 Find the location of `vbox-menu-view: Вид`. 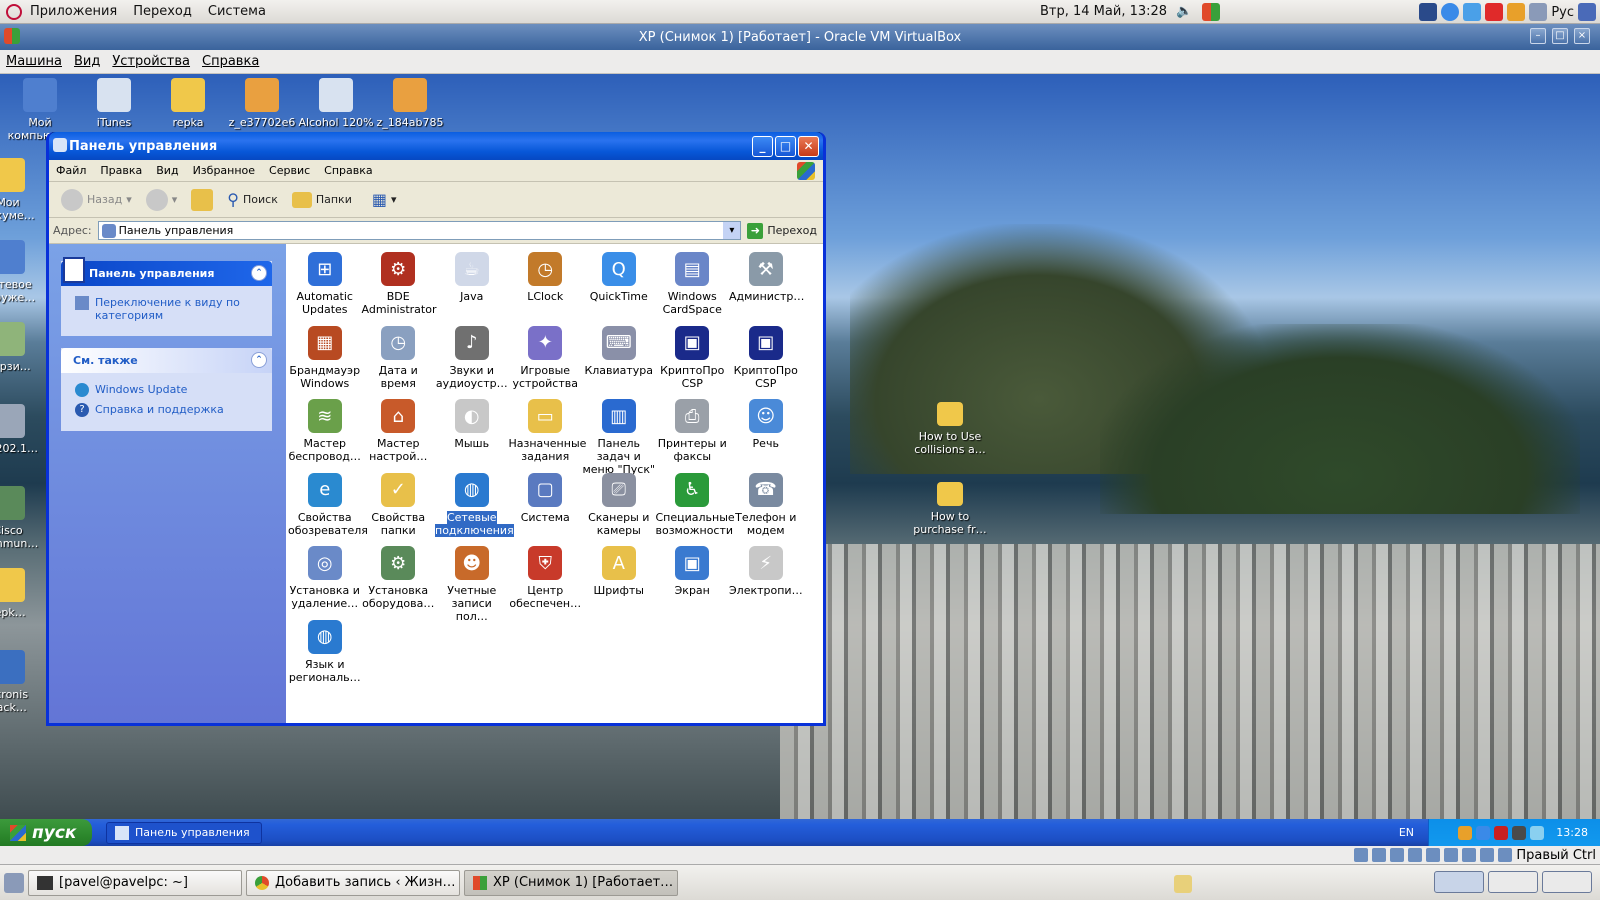

vbox-menu-view: Вид is located at coordinates (87, 61).